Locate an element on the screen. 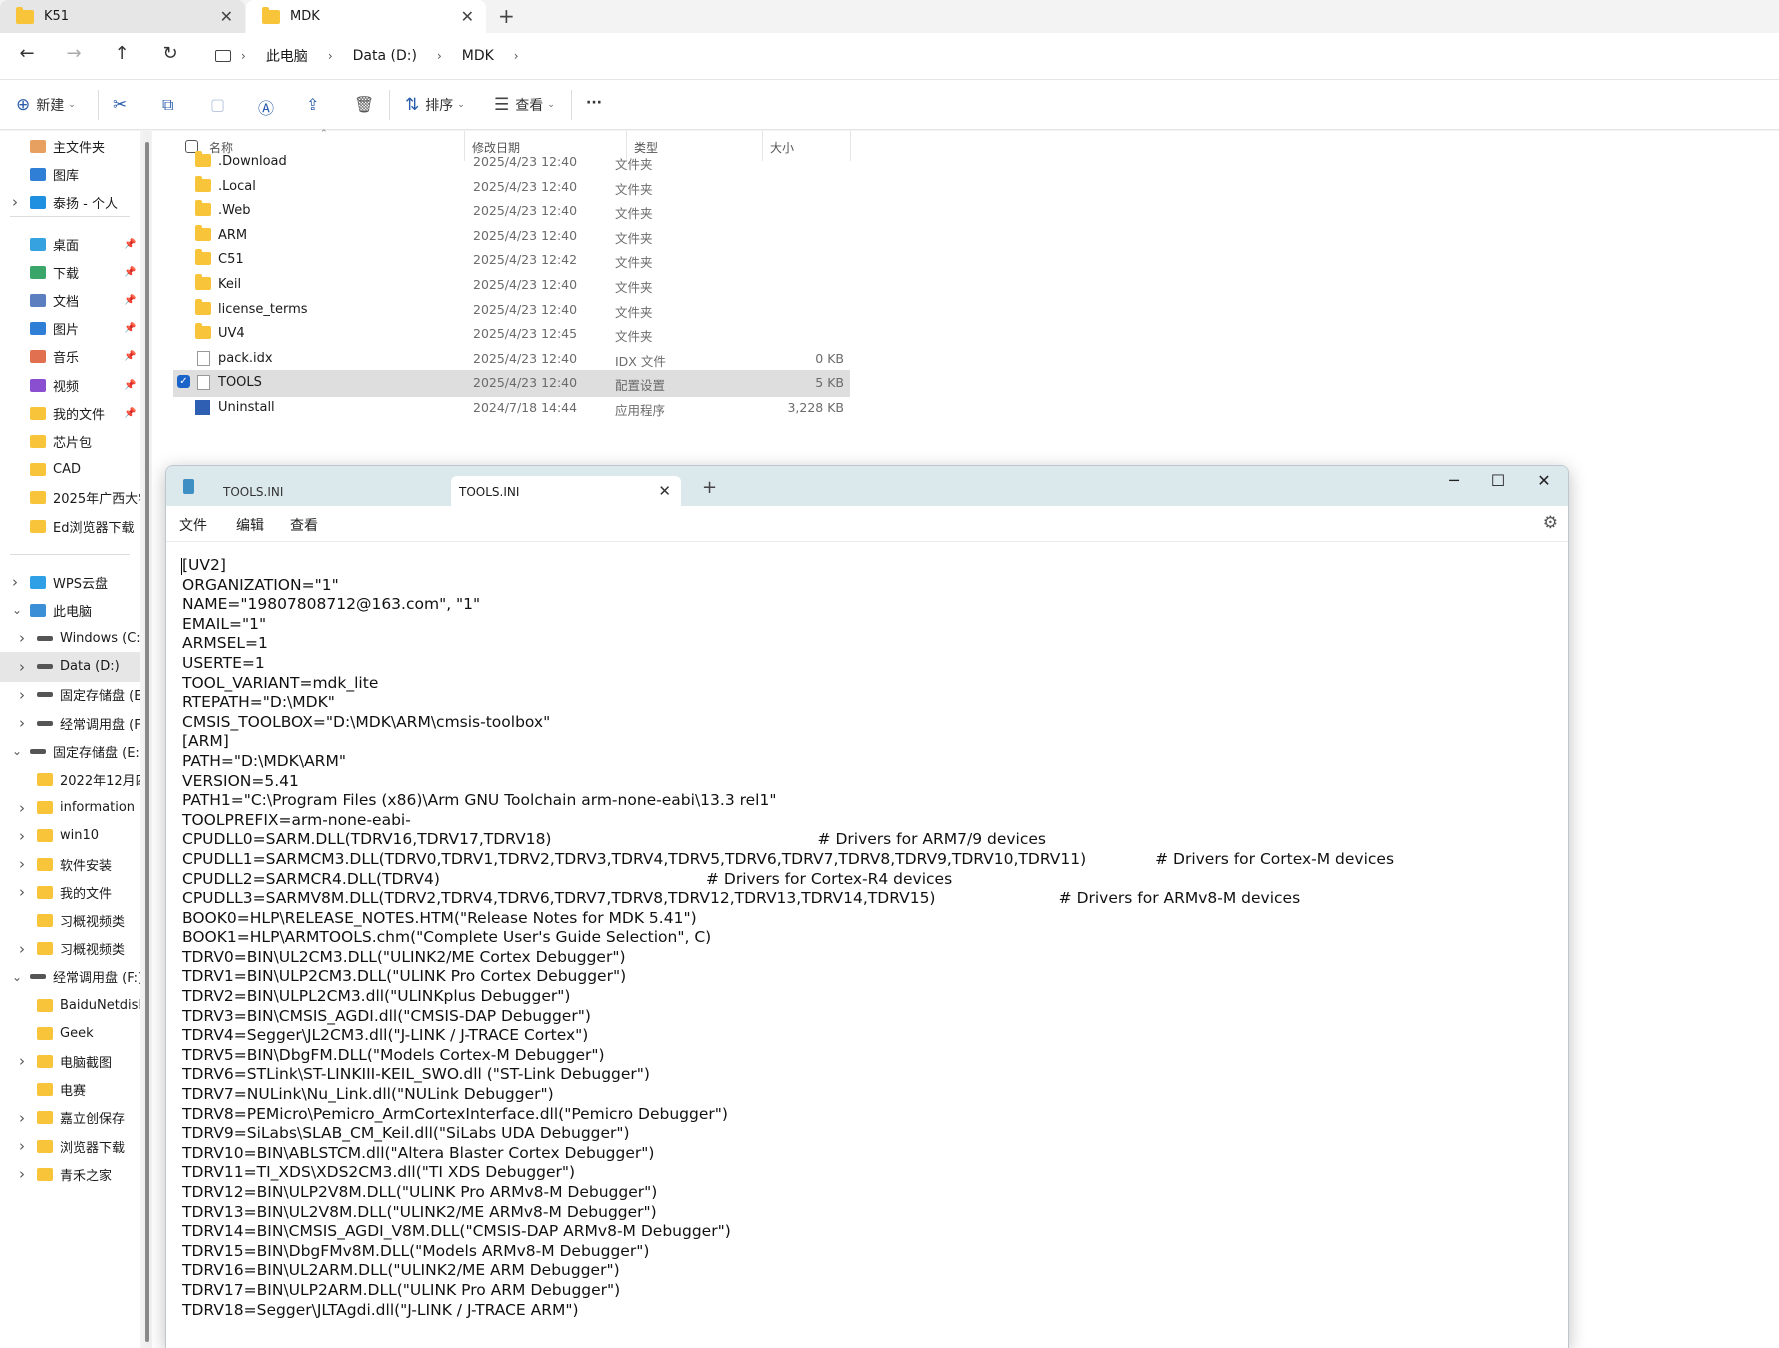 Image resolution: width=1779 pixels, height=1348 pixels. breadcrumb-item: MDK is located at coordinates (478, 56).